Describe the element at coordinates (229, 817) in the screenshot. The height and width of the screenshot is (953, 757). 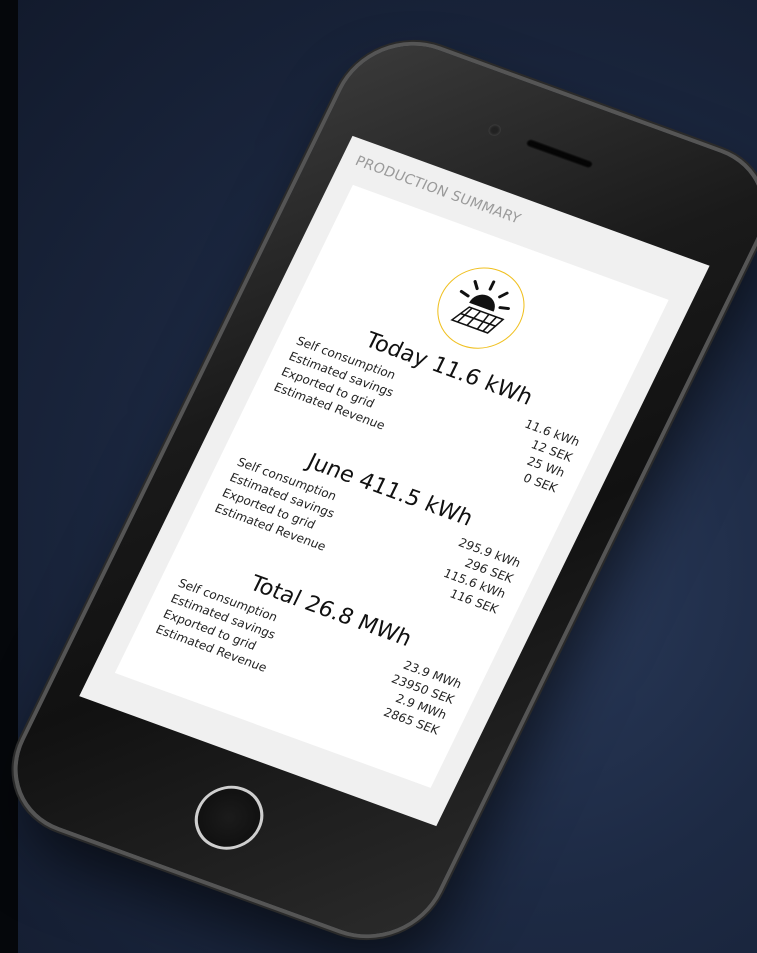
I see `home-button` at that location.